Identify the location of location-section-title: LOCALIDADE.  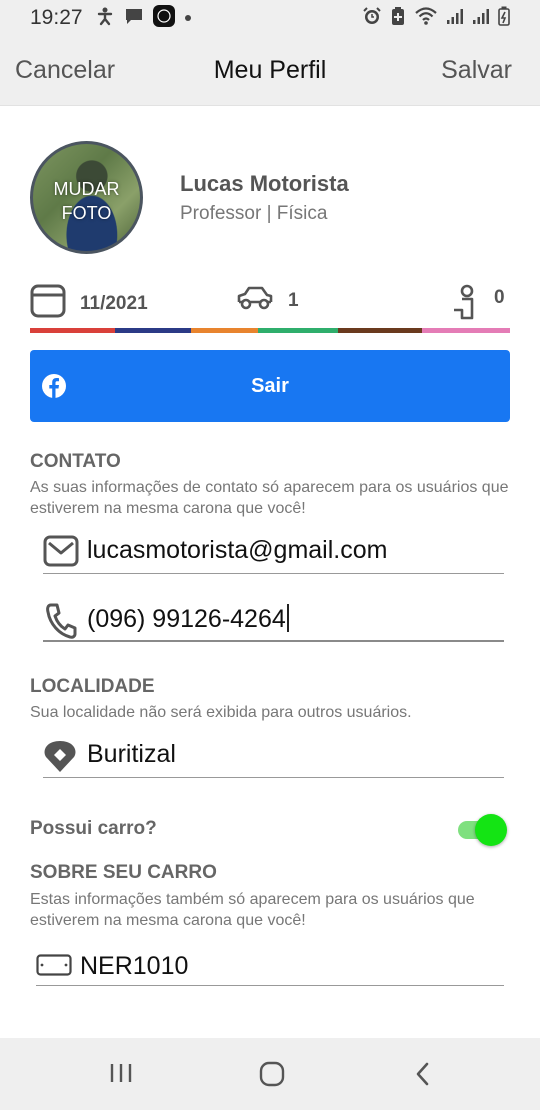
(92, 686).